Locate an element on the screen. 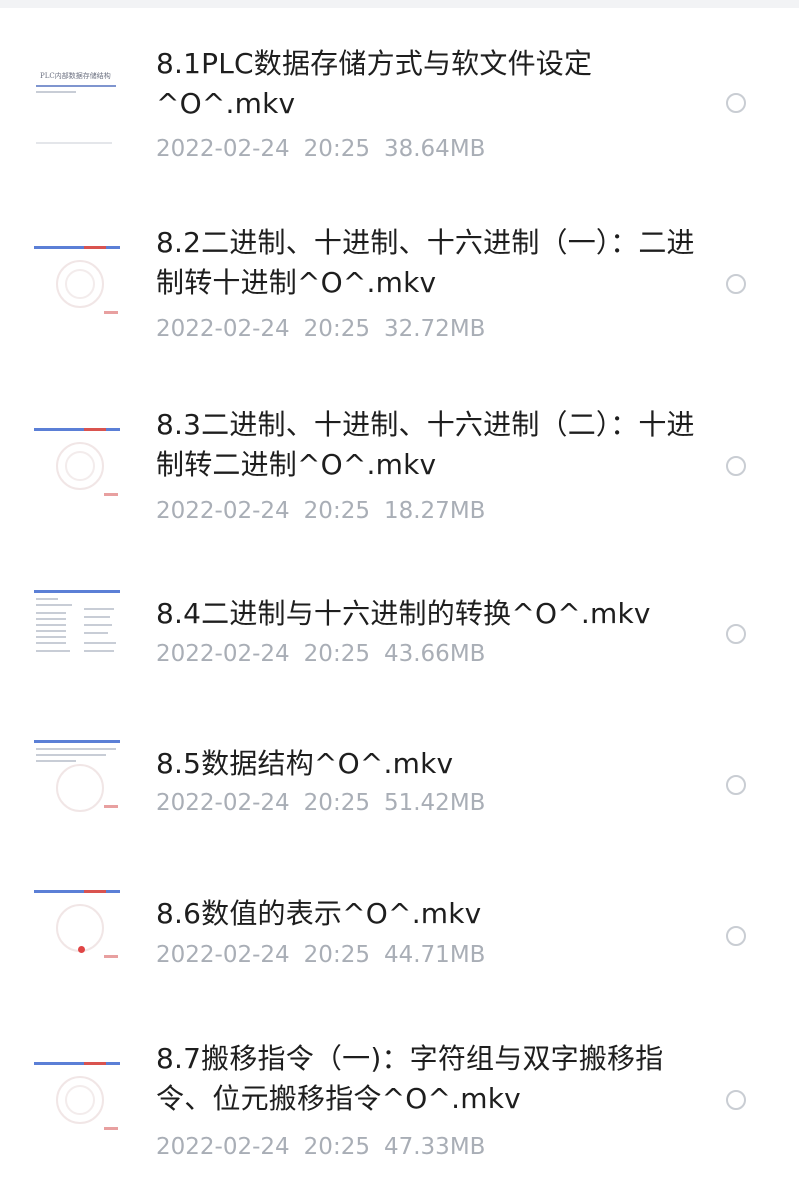 This screenshot has width=799, height=1200. file-size: 51.42MB is located at coordinates (434, 803).